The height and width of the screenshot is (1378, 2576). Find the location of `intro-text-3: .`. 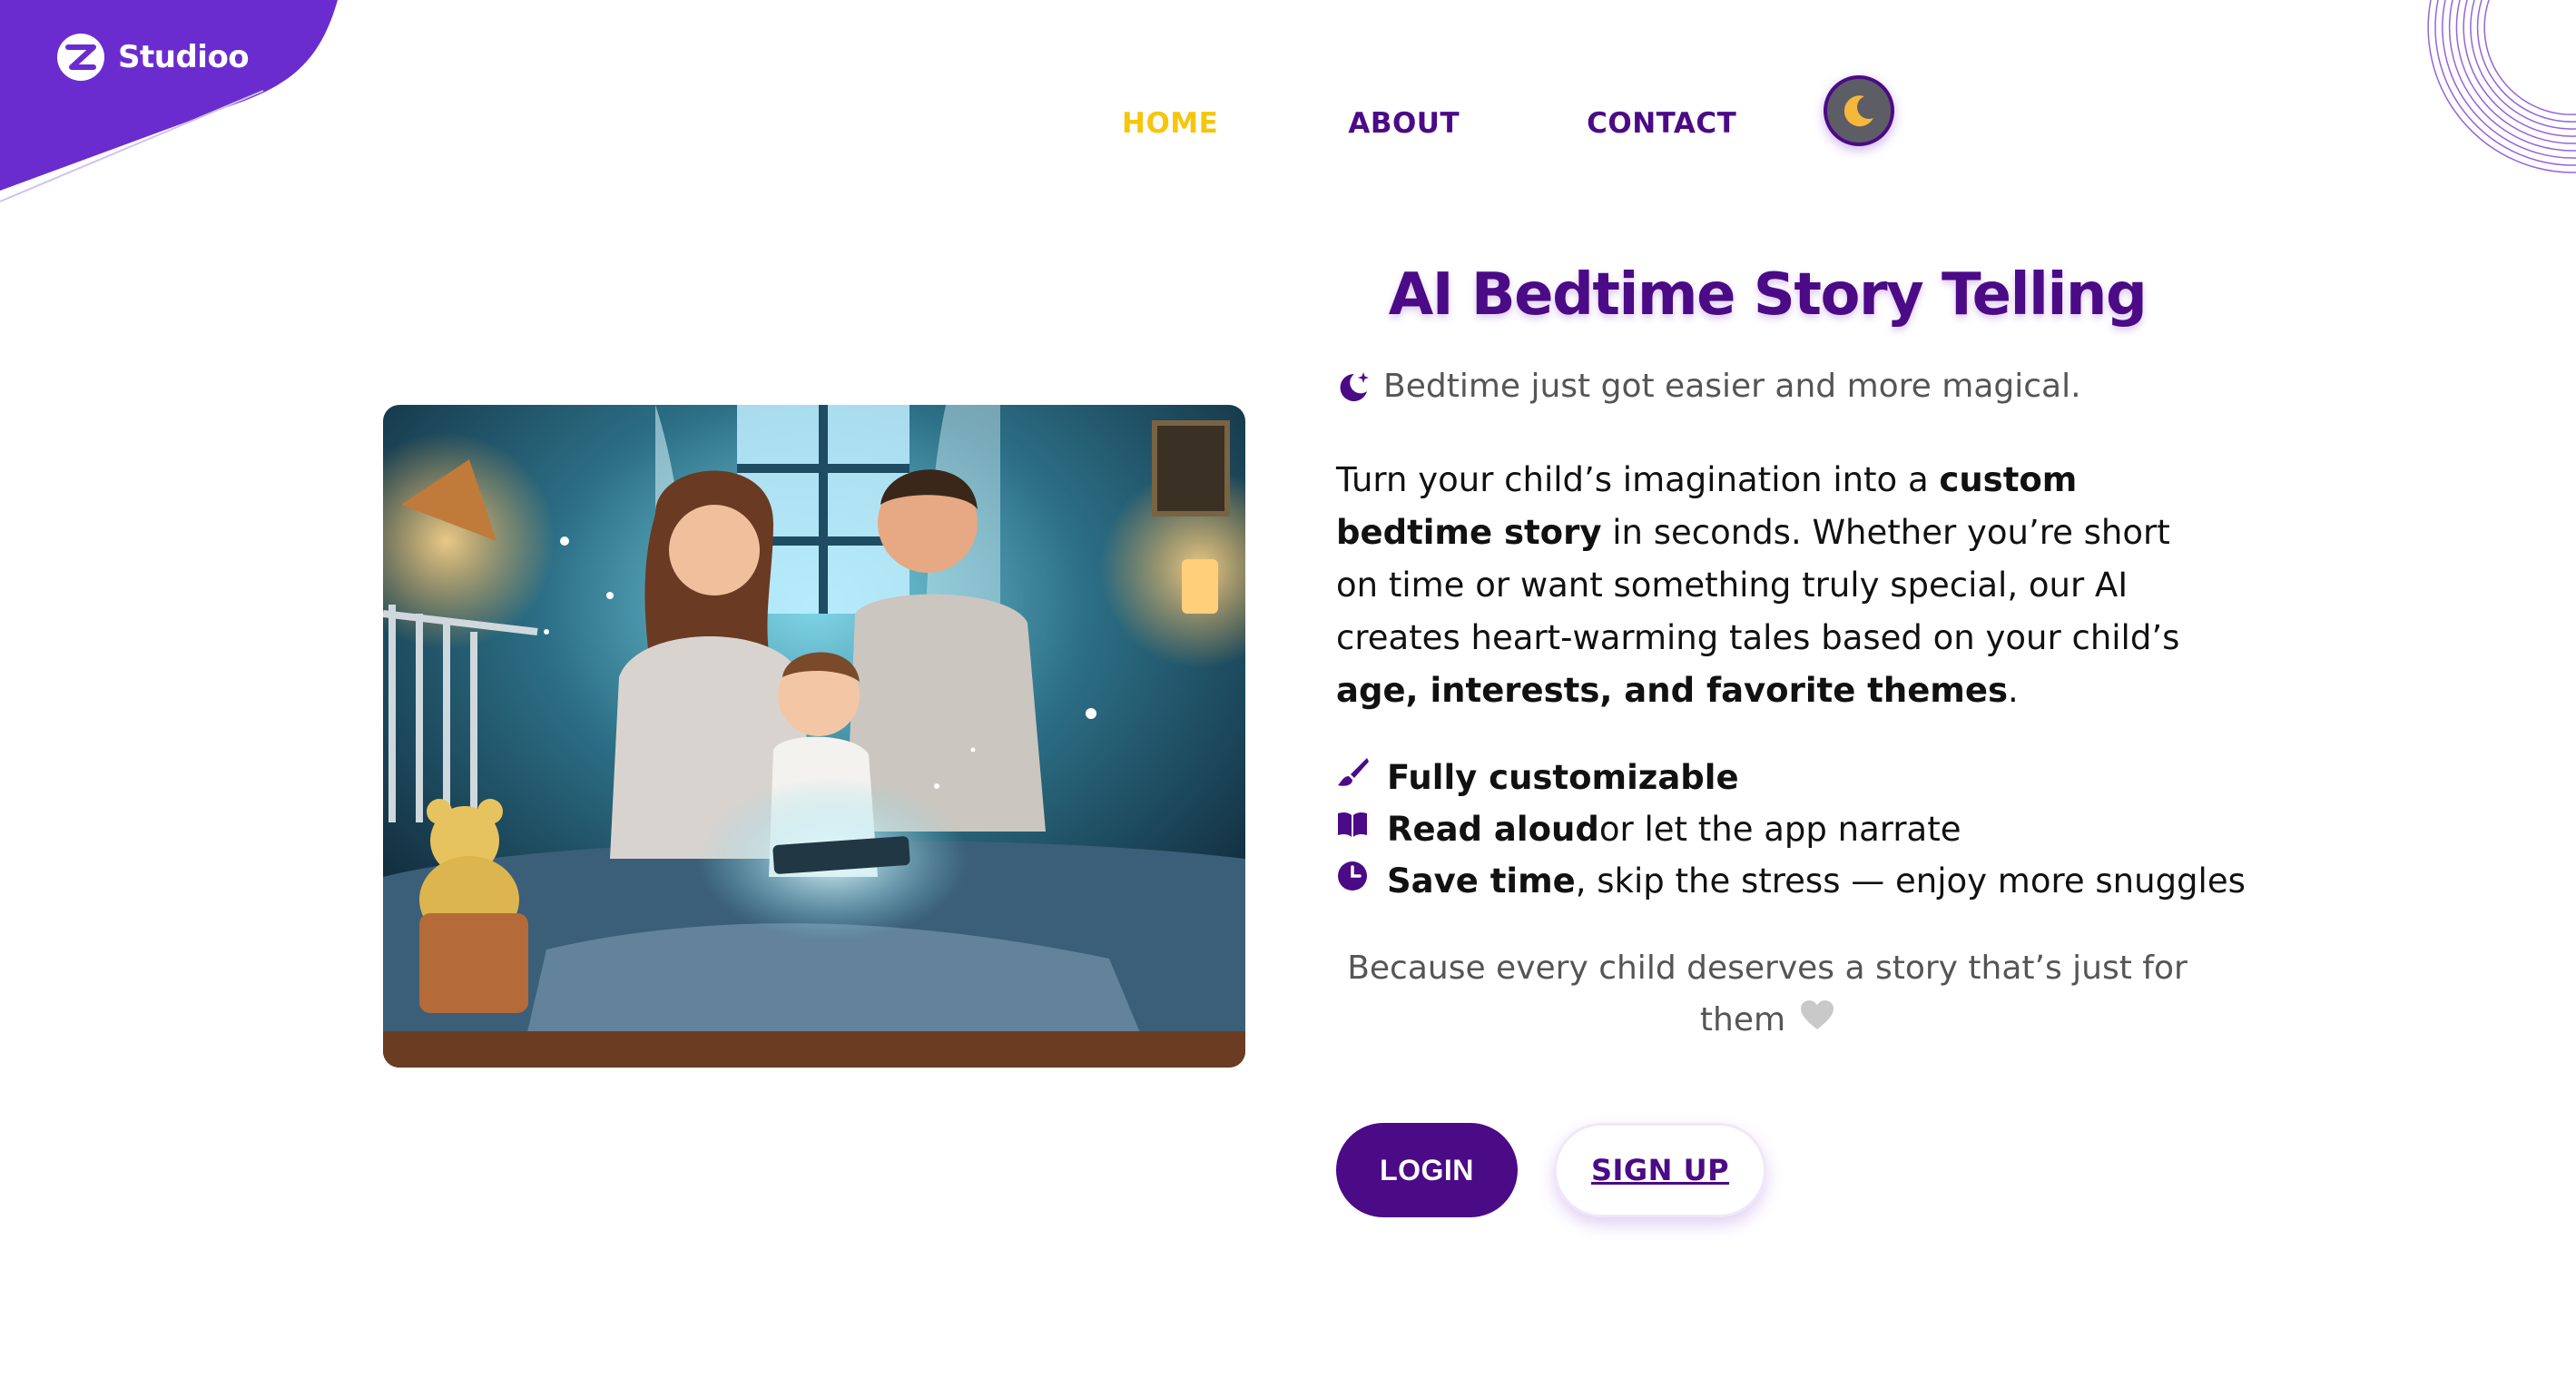

intro-text-3: . is located at coordinates (2013, 690).